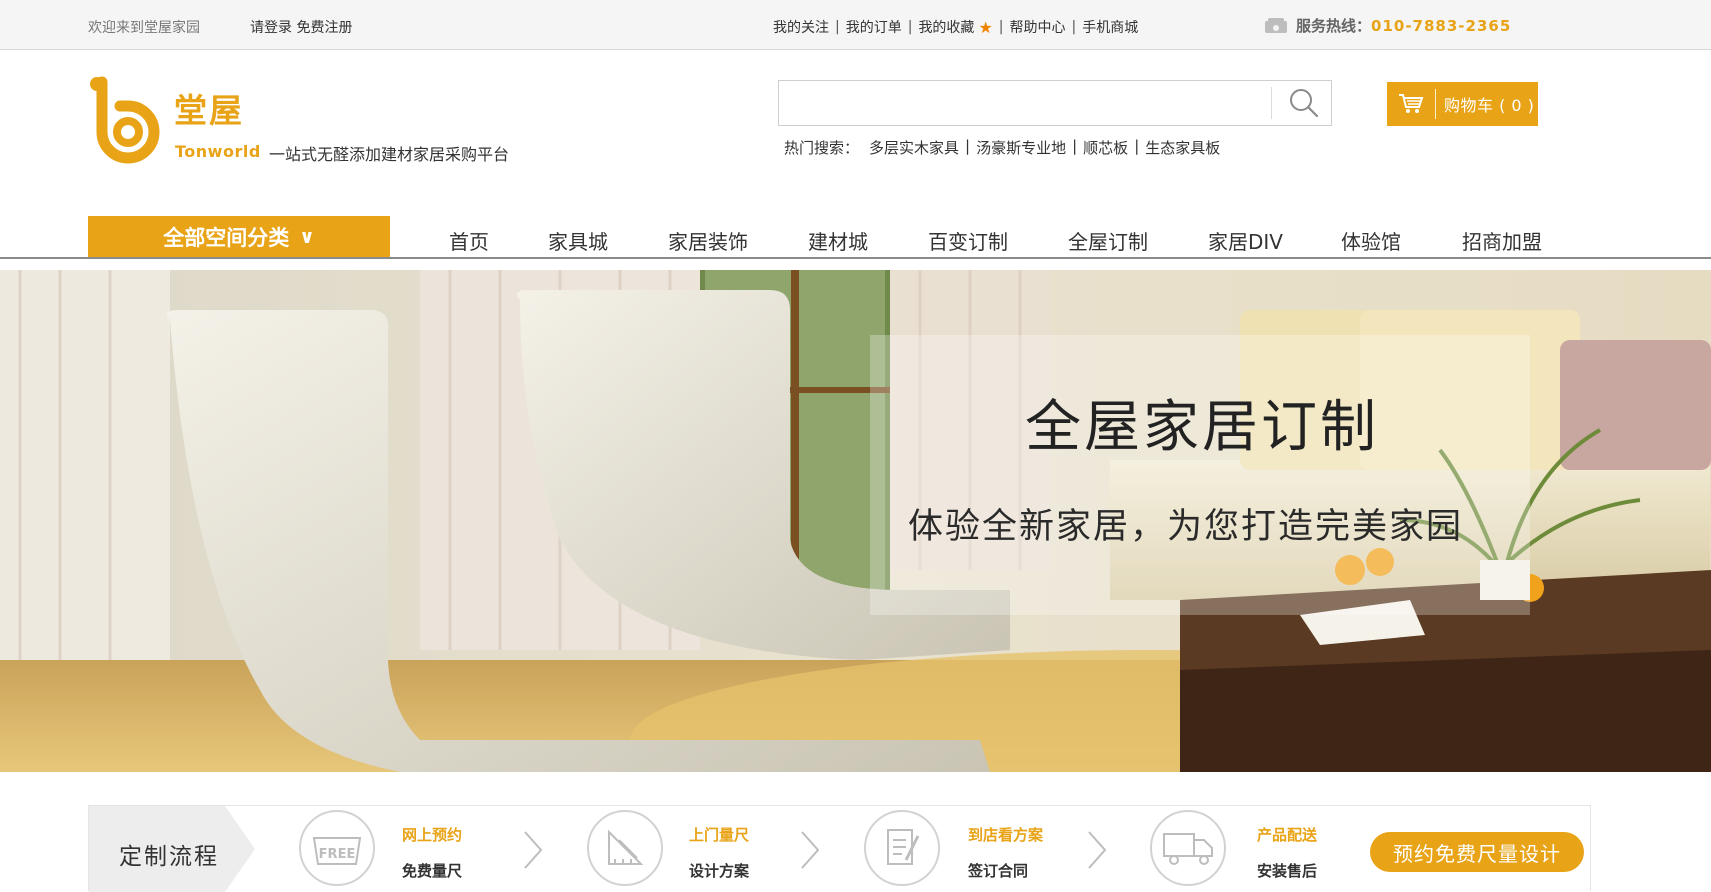 This screenshot has height=892, width=1711. I want to click on step-4-title: 产品配送, so click(1287, 835).